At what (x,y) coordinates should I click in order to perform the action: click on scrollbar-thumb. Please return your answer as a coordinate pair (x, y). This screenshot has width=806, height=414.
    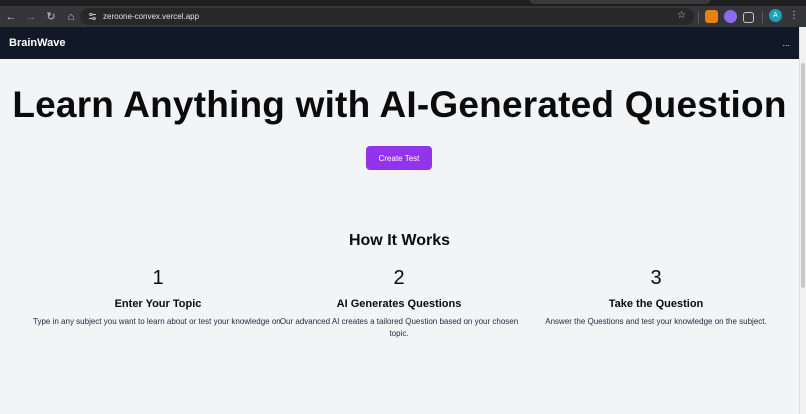
    Looking at the image, I should click on (803, 175).